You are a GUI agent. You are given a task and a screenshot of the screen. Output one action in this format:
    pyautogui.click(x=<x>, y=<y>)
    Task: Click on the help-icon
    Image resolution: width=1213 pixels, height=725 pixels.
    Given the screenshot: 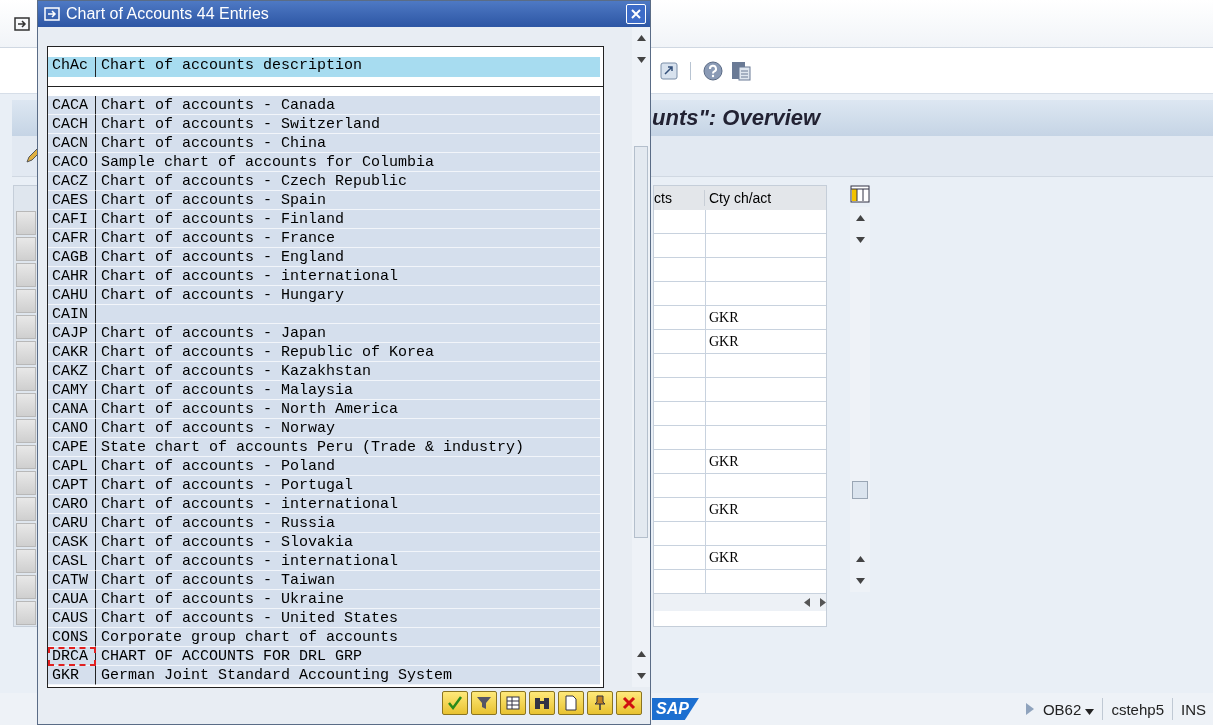 What is the action you would take?
    pyautogui.click(x=713, y=70)
    